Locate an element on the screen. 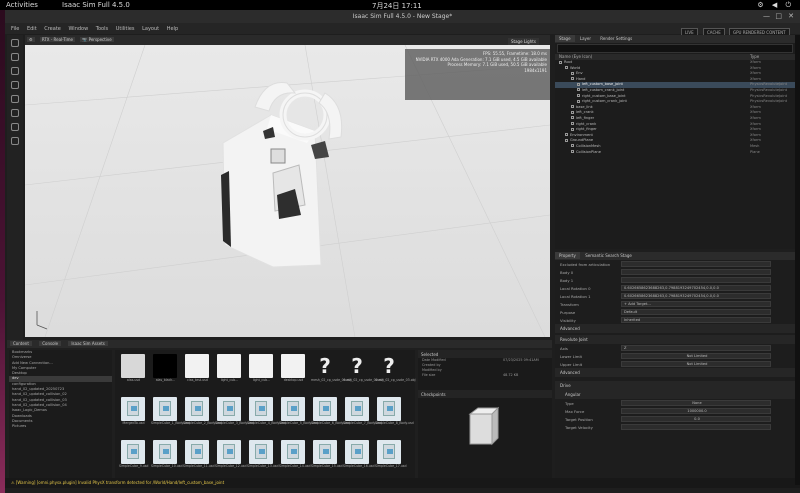 The width and height of the screenshot is (800, 493). file-item: MergedTo.usd is located at coordinates (133, 403).